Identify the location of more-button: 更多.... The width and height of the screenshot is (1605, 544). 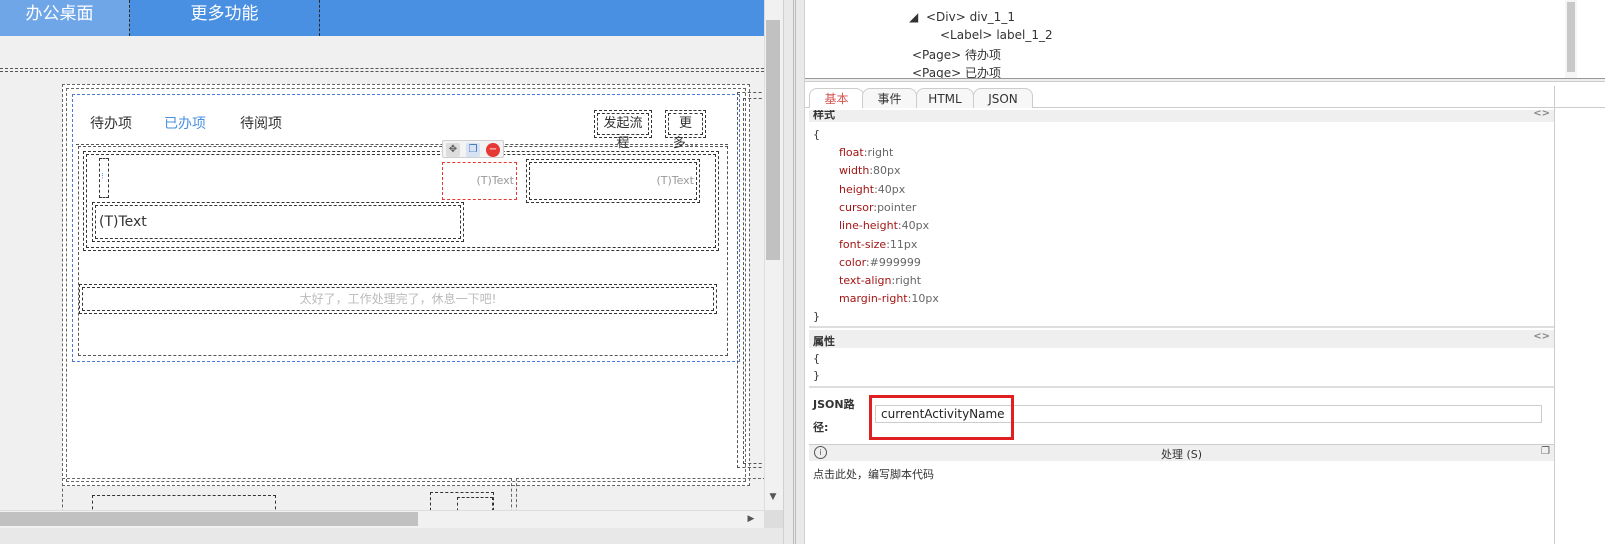
(685, 130).